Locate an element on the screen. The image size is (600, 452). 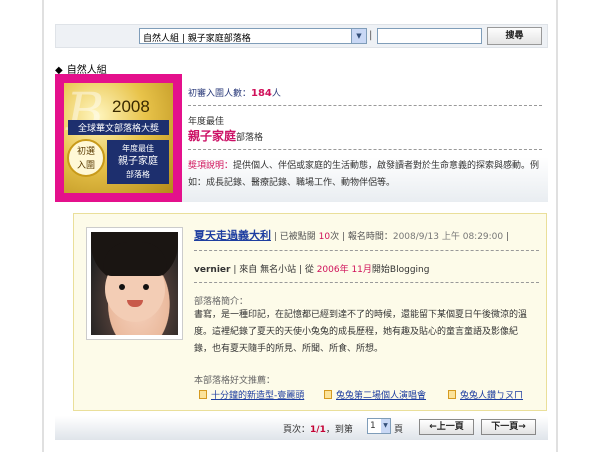
search-button: 搜尋 is located at coordinates (514, 36).